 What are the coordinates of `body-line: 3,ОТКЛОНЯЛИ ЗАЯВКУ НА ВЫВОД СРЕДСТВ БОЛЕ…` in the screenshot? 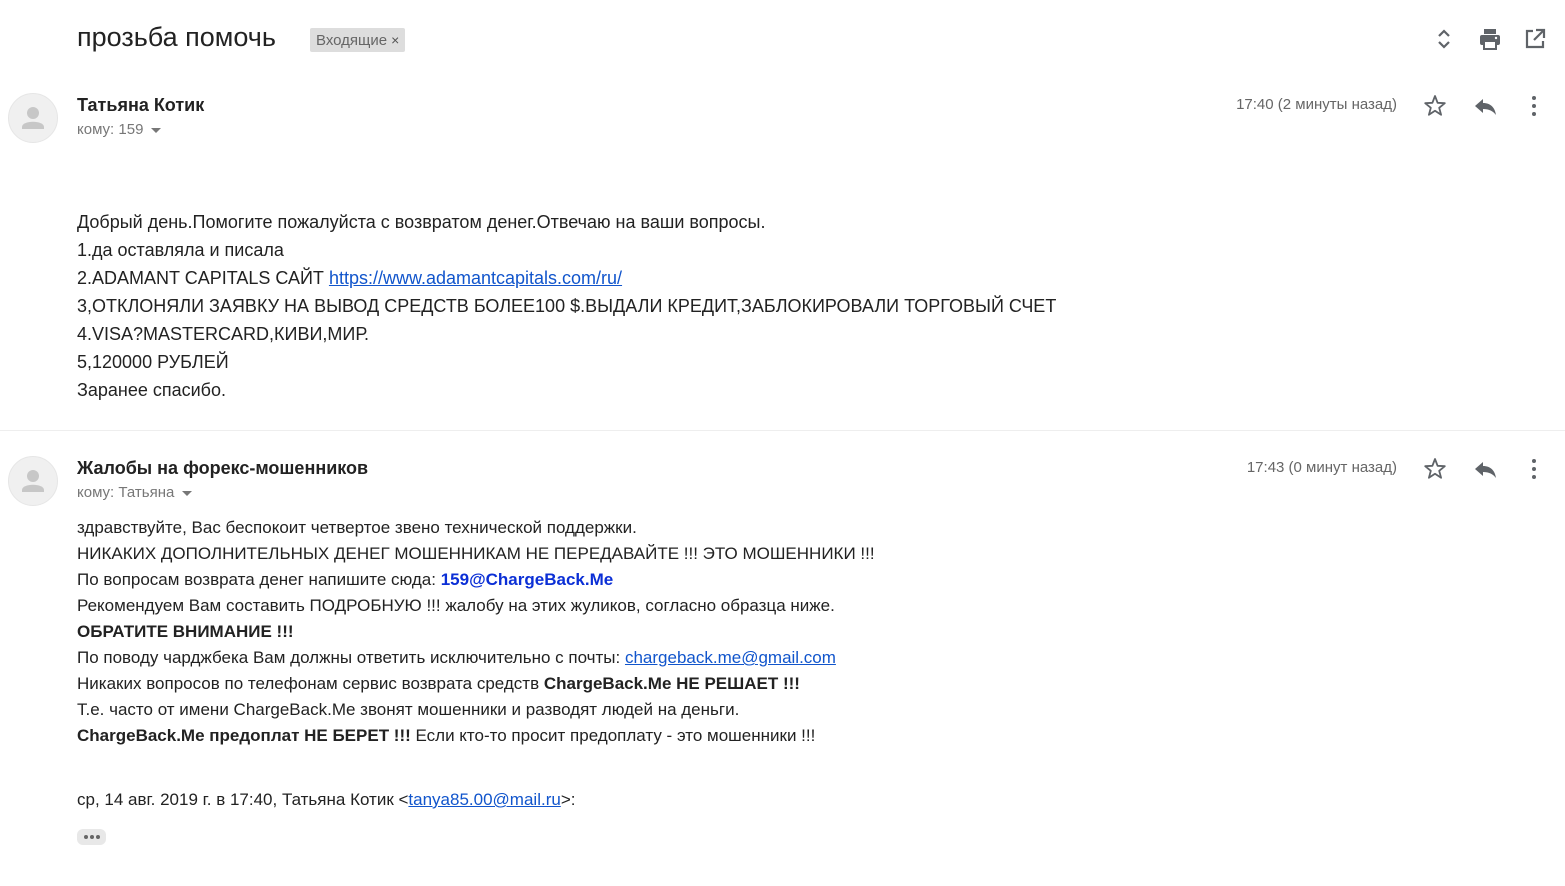 It's located at (567, 306).